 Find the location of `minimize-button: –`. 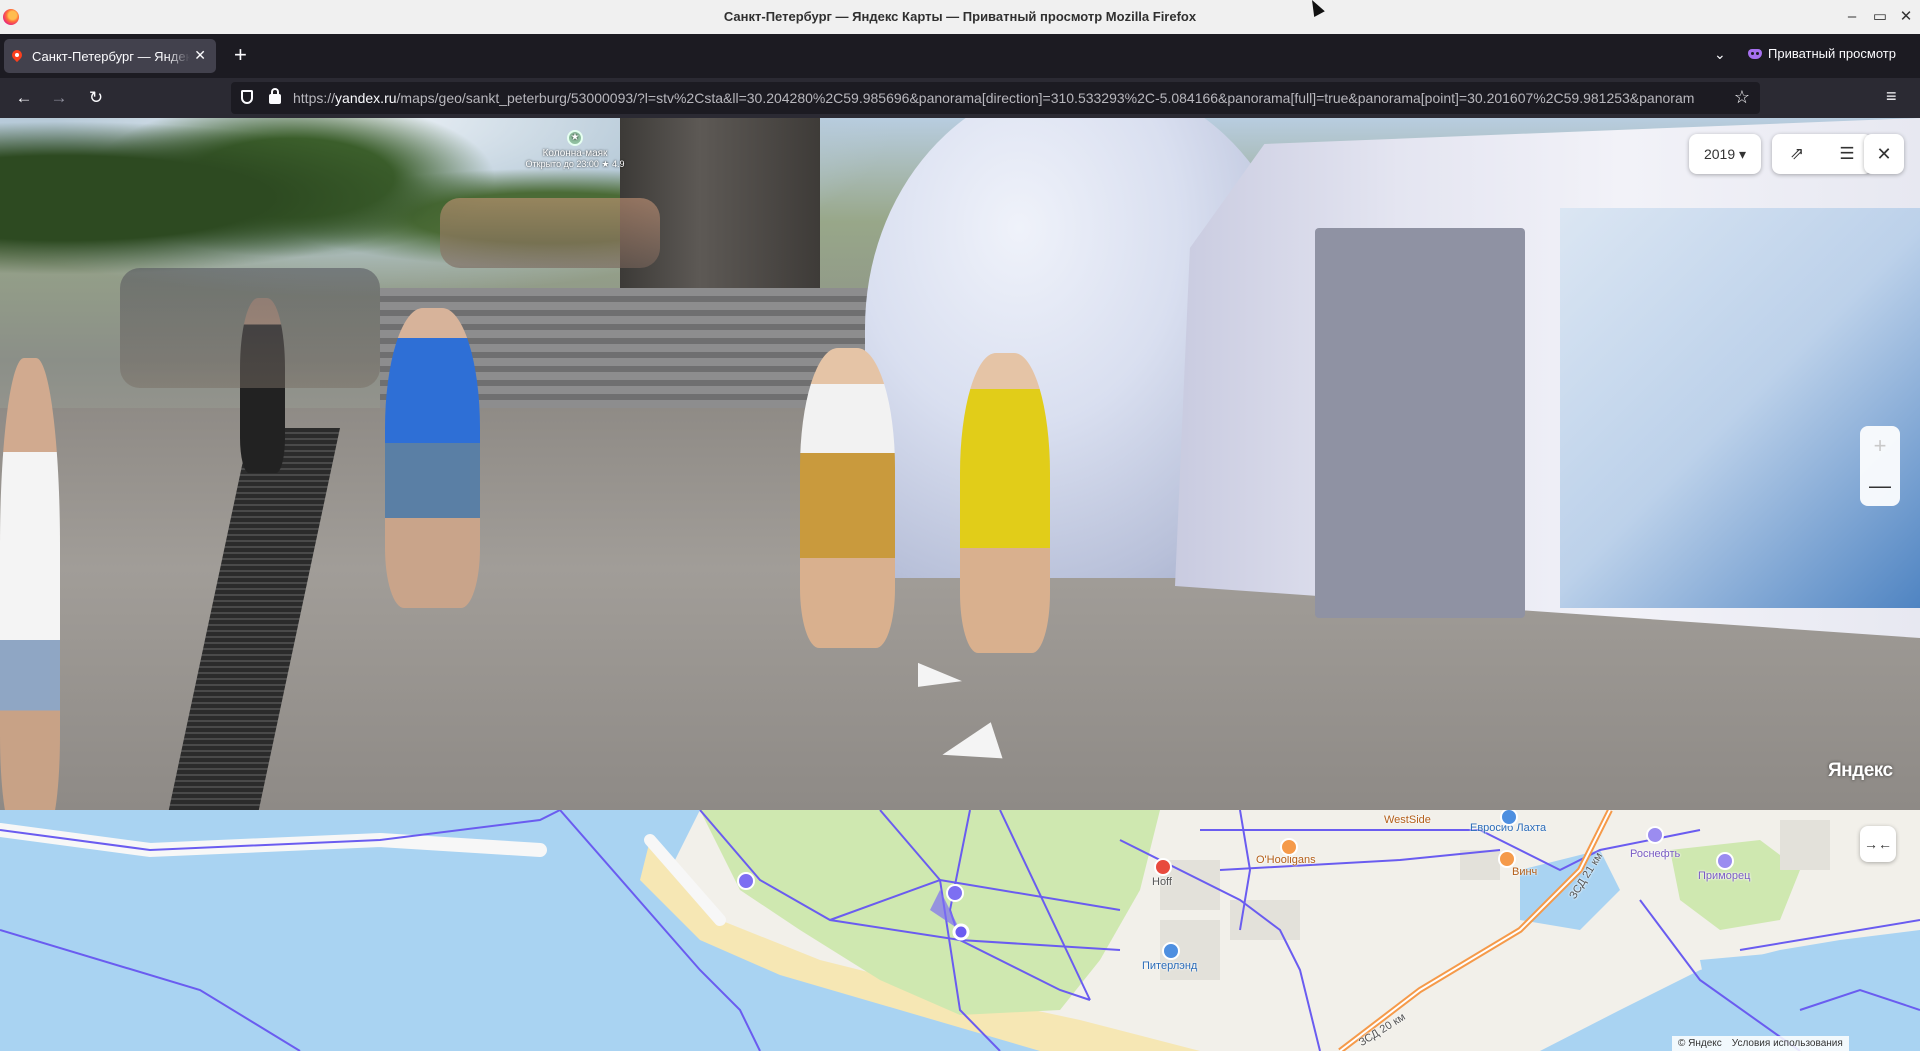

minimize-button: – is located at coordinates (1852, 17).